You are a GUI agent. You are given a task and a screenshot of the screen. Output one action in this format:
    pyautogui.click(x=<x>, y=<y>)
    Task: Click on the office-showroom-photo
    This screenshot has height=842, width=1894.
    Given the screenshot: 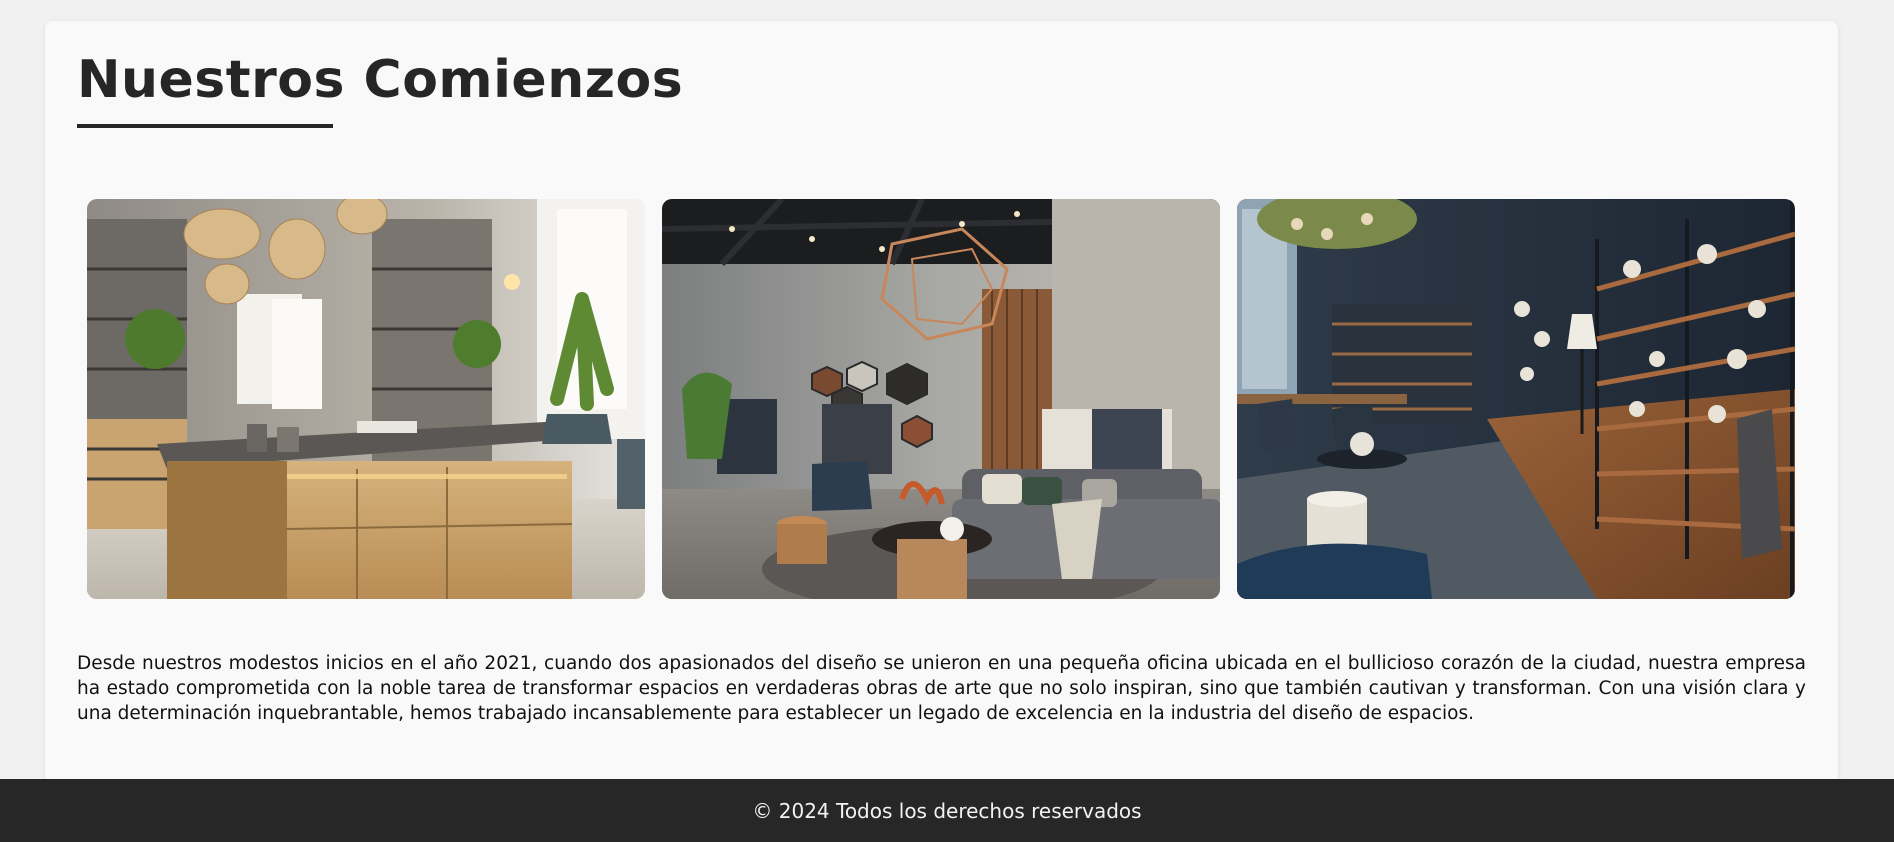 What is the action you would take?
    pyautogui.click(x=366, y=399)
    